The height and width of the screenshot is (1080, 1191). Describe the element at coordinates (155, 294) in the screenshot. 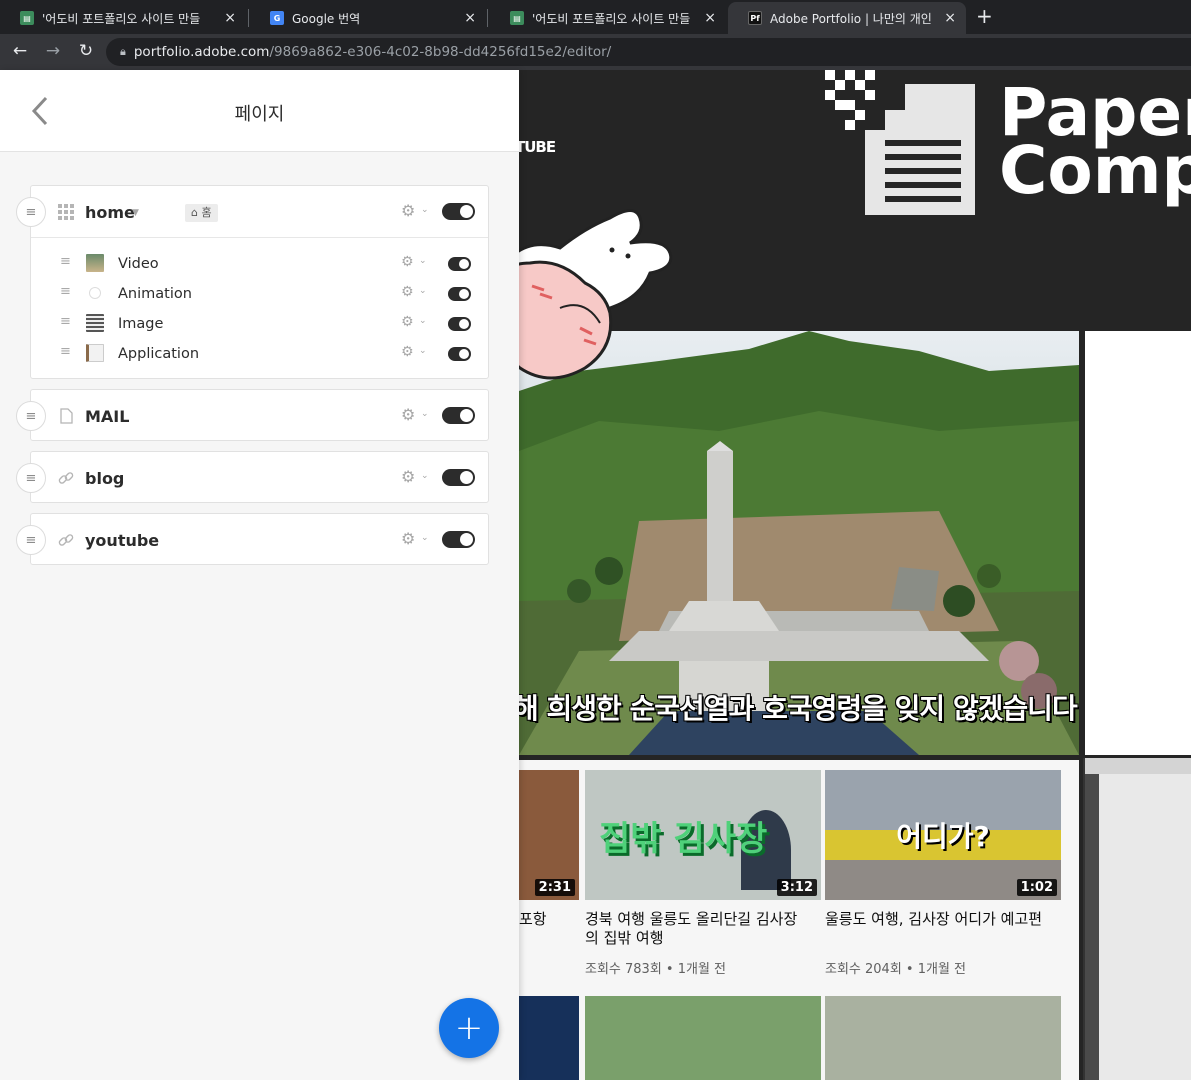

I see `subpage-name: Animation` at that location.